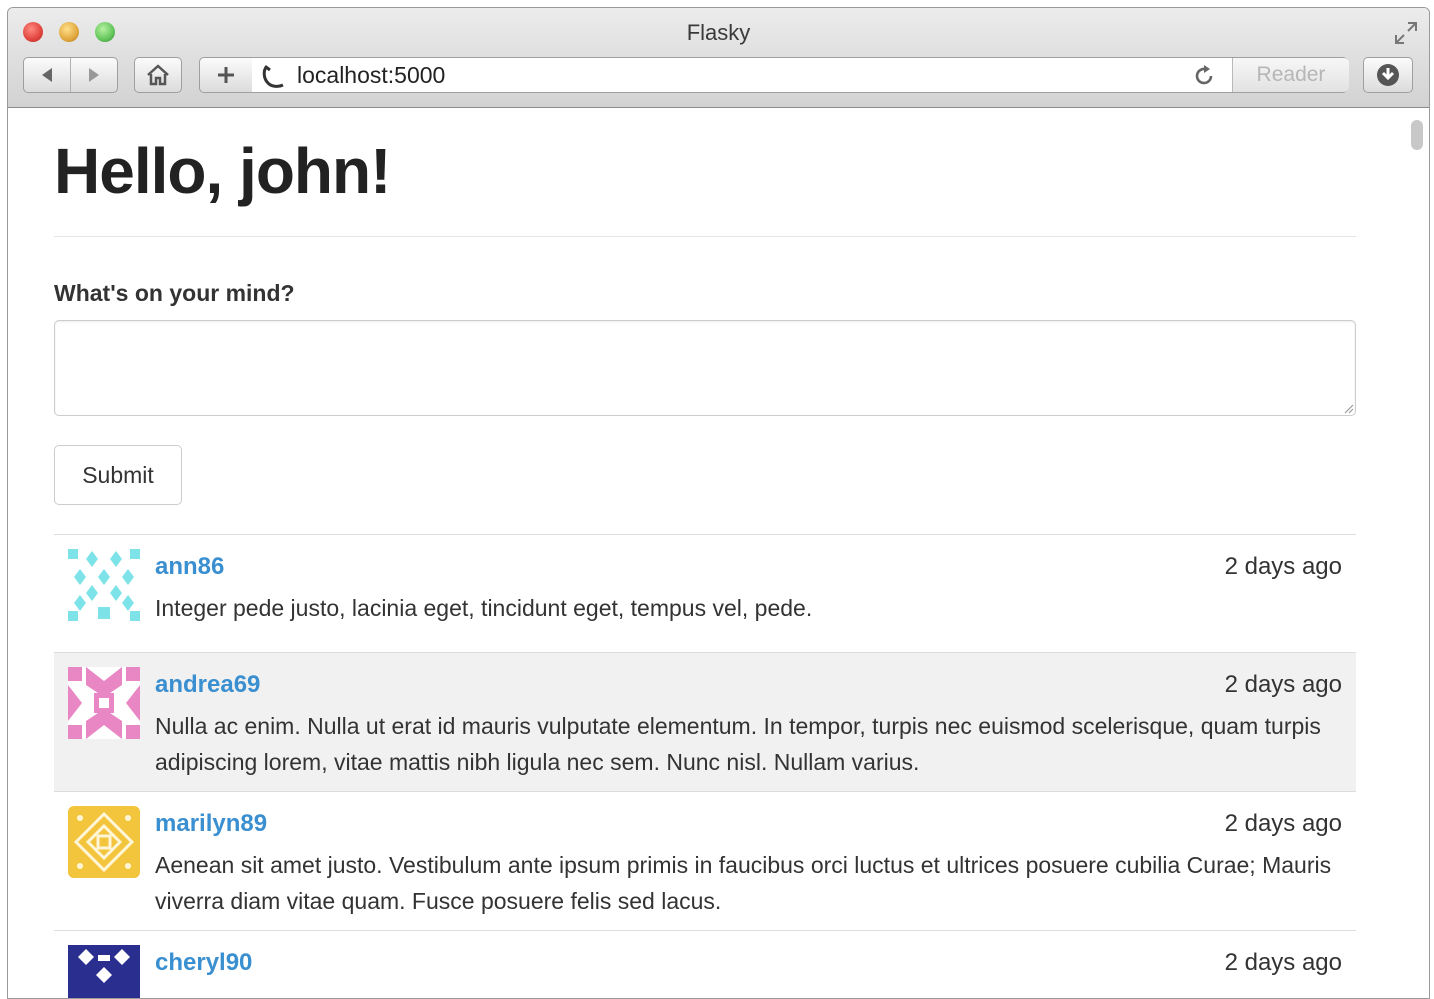  I want to click on address-bar: localhost:5000 Reader, so click(800, 75).